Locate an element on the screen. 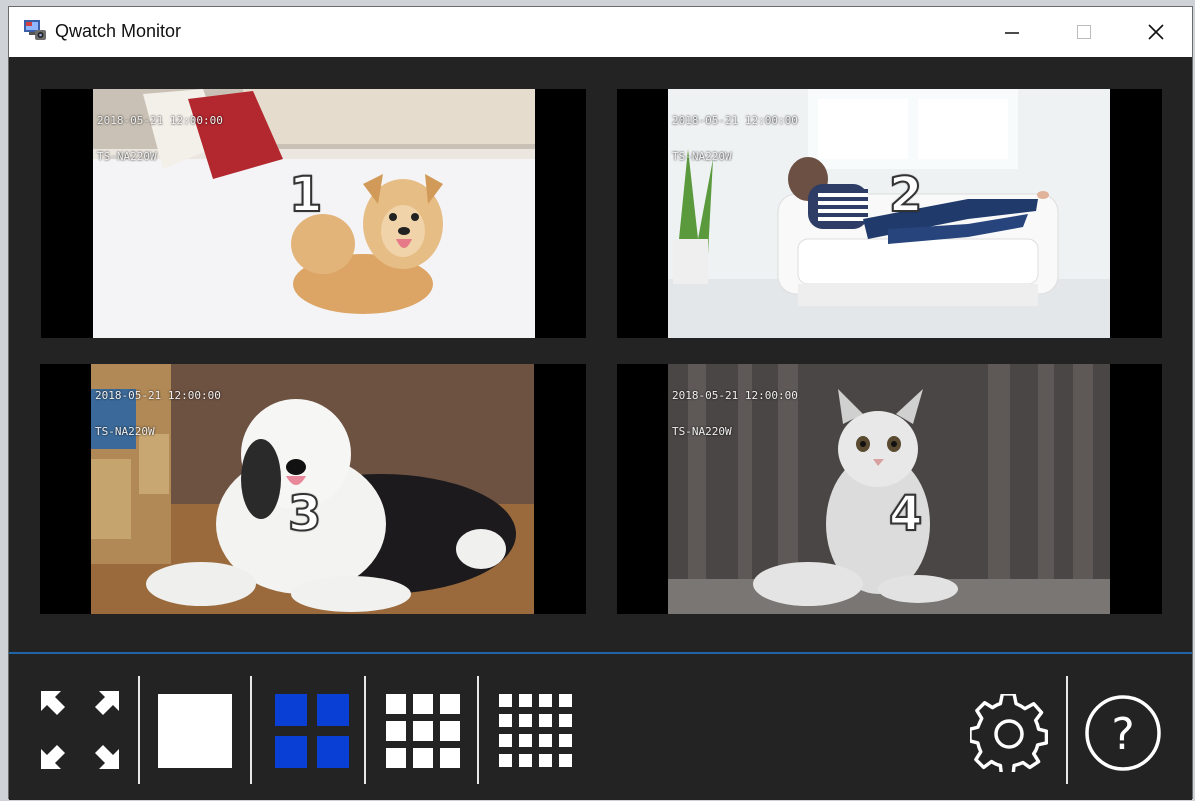 Image resolution: width=1195 pixels, height=801 pixels. camera-overlay-1: 2018-05-21 12:00:00 TS-NA220W is located at coordinates (160, 139).